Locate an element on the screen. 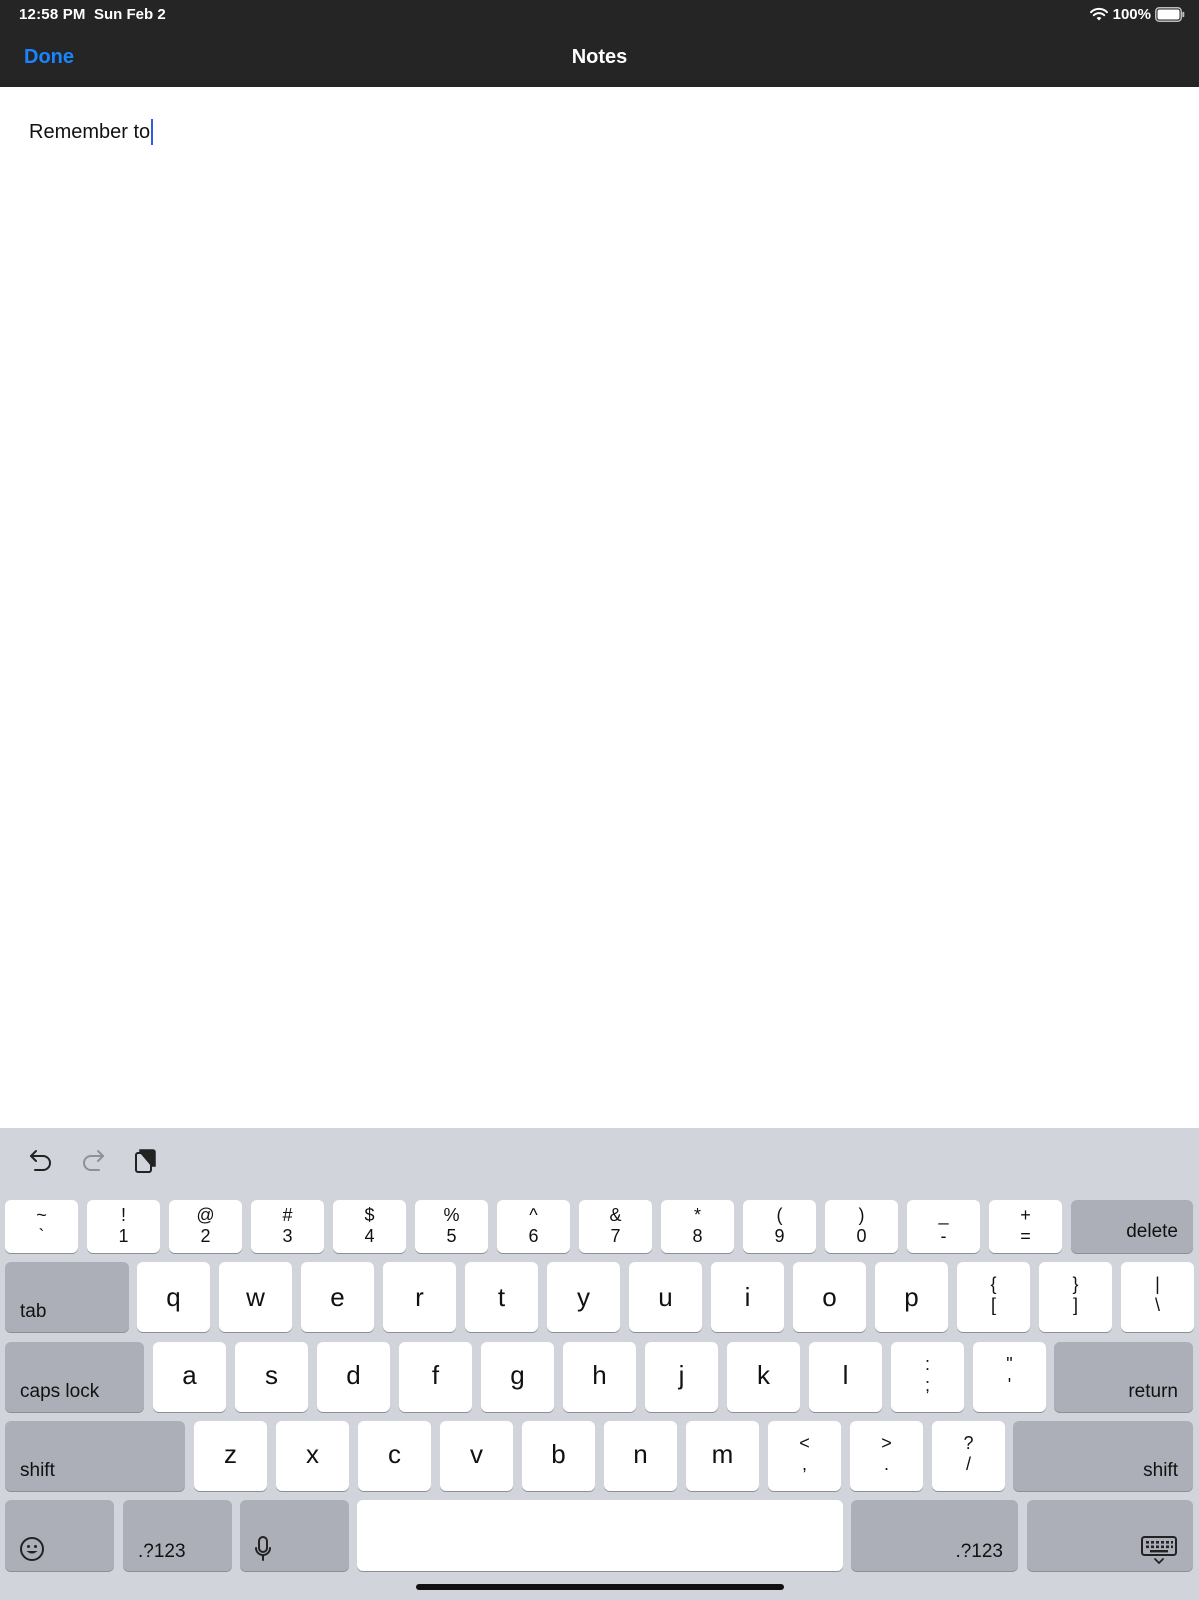  key-letter-j-label: j is located at coordinates (681, 1375).